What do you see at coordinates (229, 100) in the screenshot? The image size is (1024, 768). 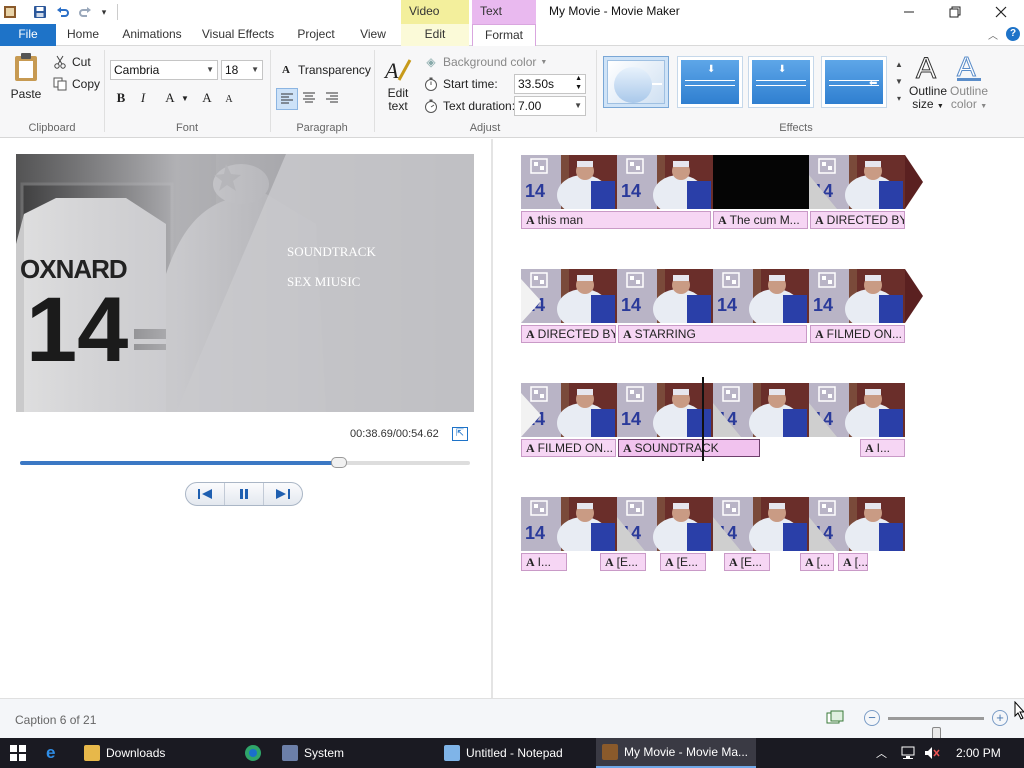 I see `shrink-font-button: A` at bounding box center [229, 100].